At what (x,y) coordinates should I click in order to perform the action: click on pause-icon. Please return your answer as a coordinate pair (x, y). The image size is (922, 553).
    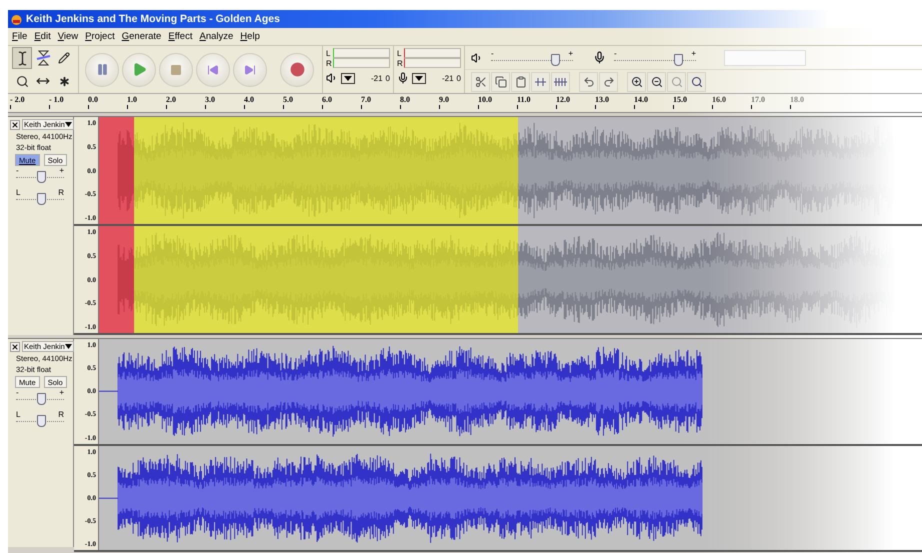
    Looking at the image, I should click on (102, 69).